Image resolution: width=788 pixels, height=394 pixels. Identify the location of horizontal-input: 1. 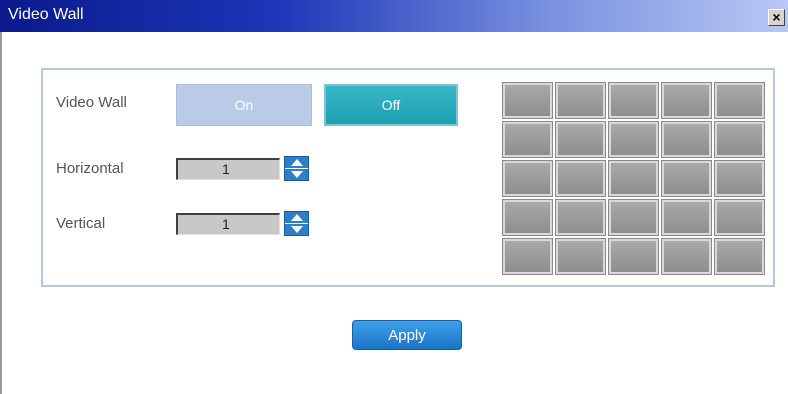
(228, 169).